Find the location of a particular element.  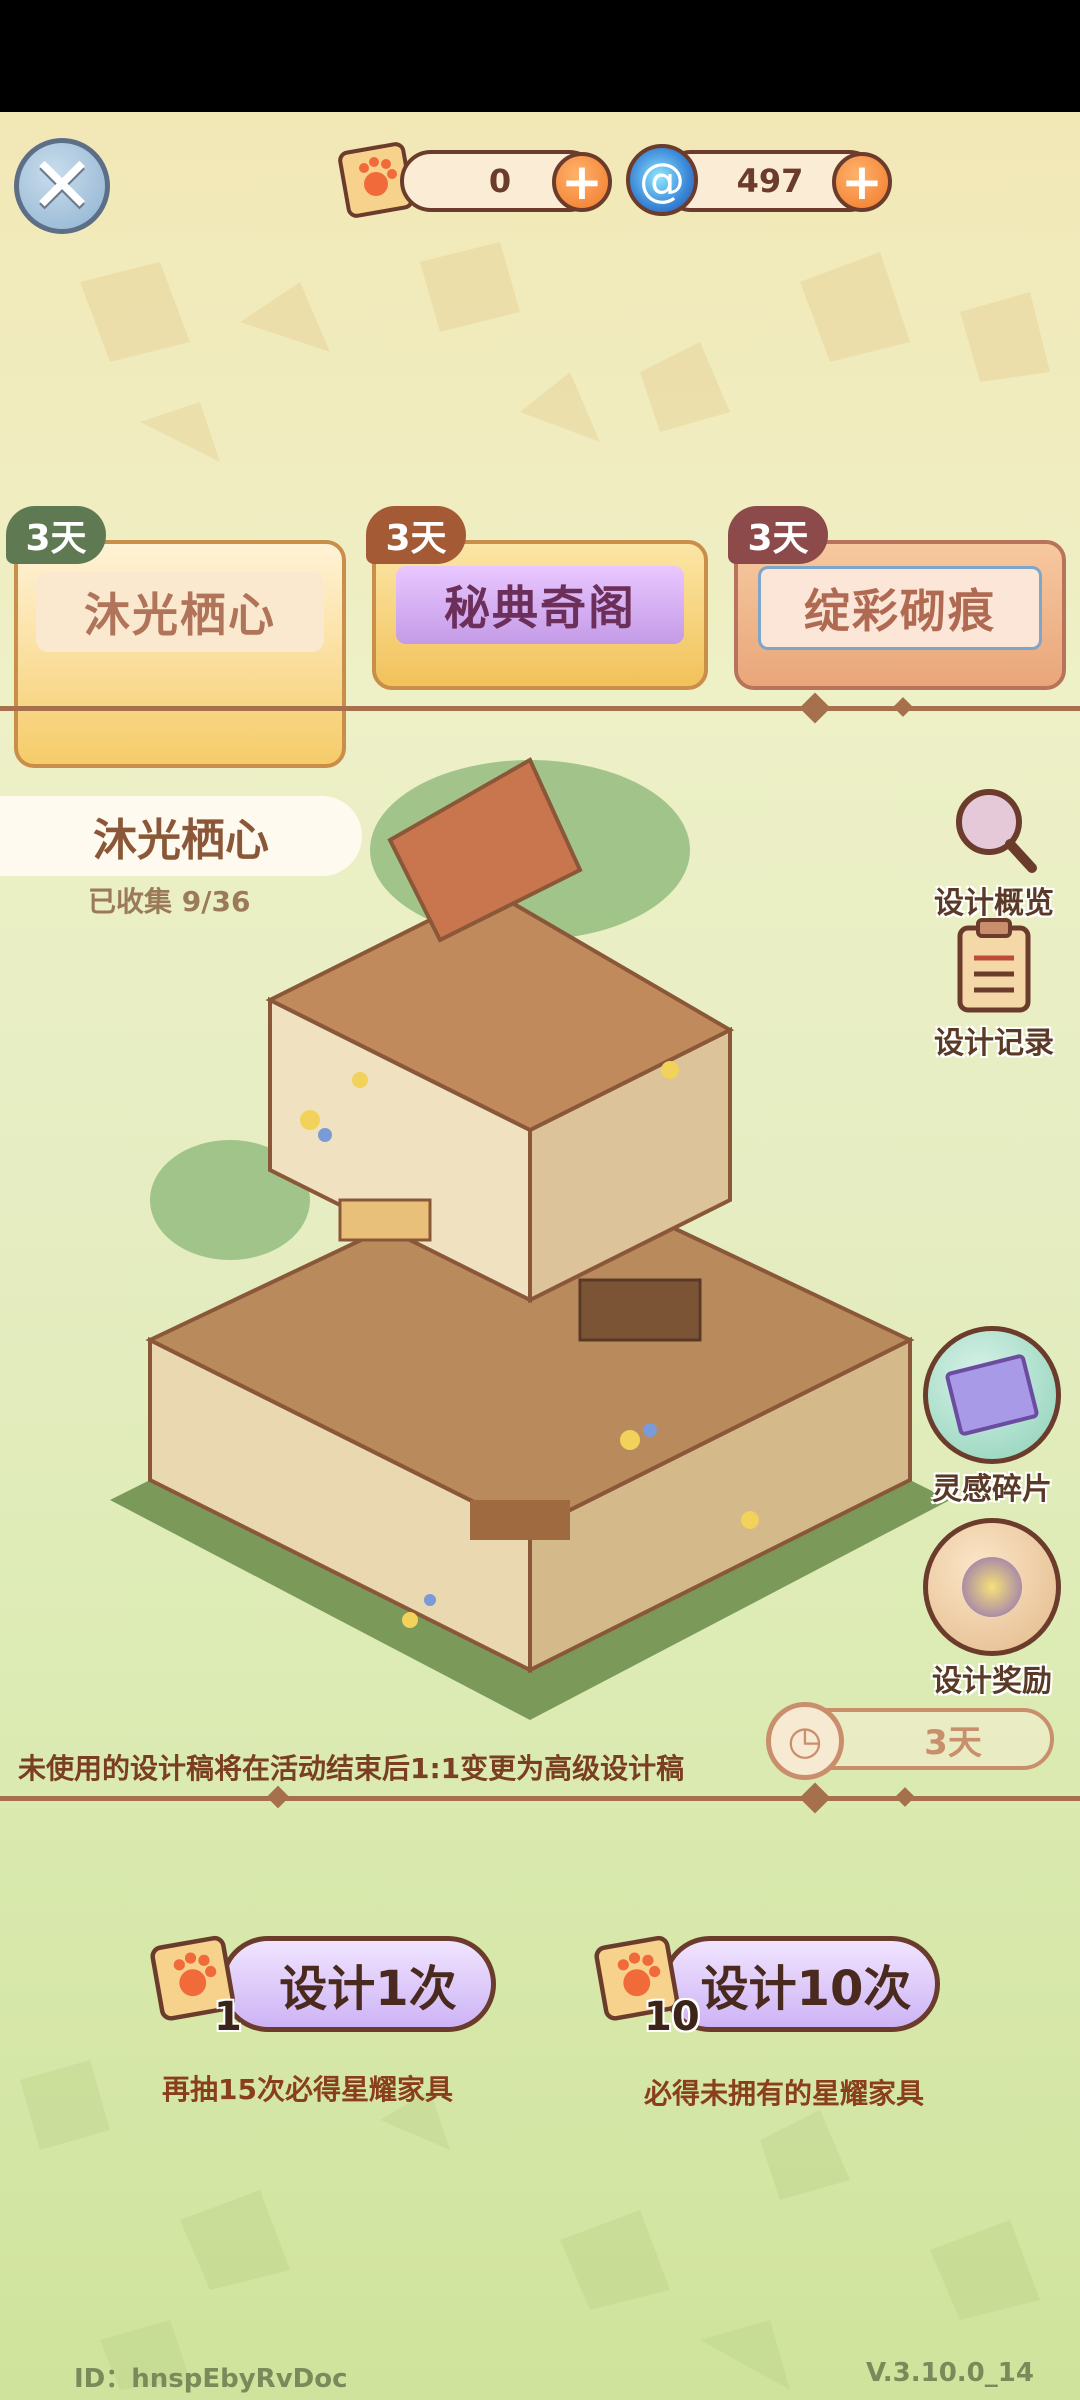

inspiration-fragments-button: 灵感碎片 is located at coordinates (992, 1417).